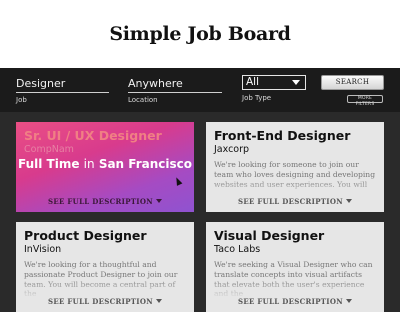 This screenshot has height=312, width=400. Describe the element at coordinates (352, 82) in the screenshot. I see `search-button: SEARCH` at that location.